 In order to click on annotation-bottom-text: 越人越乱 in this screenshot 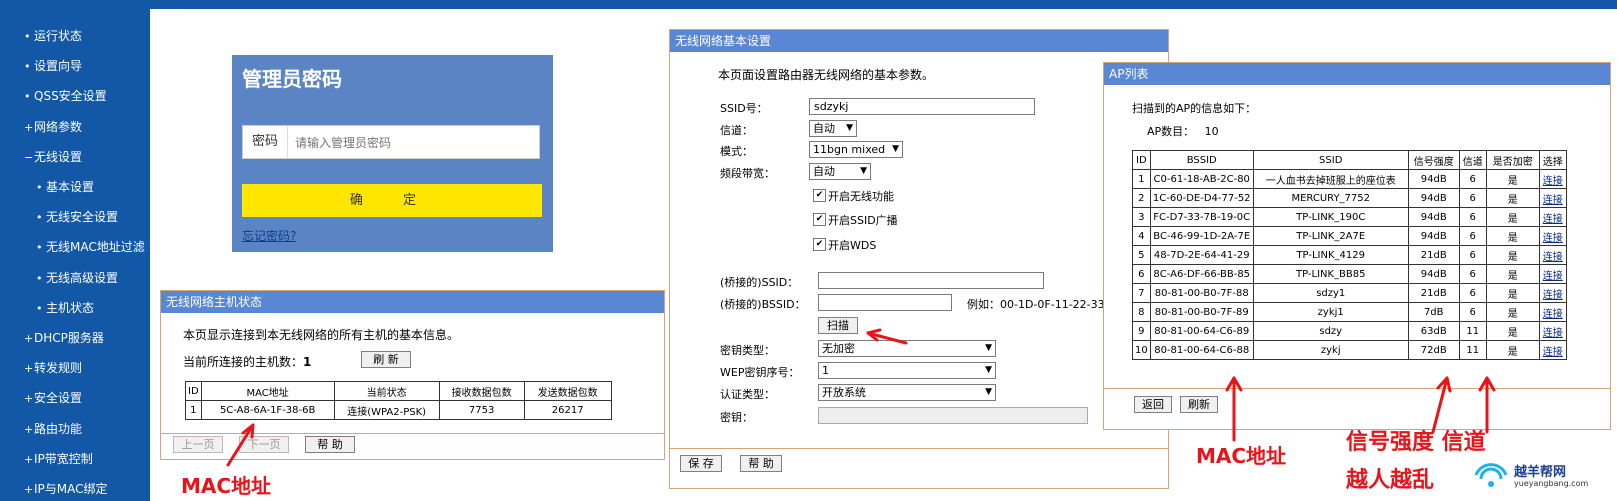, I will do `click(1390, 480)`.